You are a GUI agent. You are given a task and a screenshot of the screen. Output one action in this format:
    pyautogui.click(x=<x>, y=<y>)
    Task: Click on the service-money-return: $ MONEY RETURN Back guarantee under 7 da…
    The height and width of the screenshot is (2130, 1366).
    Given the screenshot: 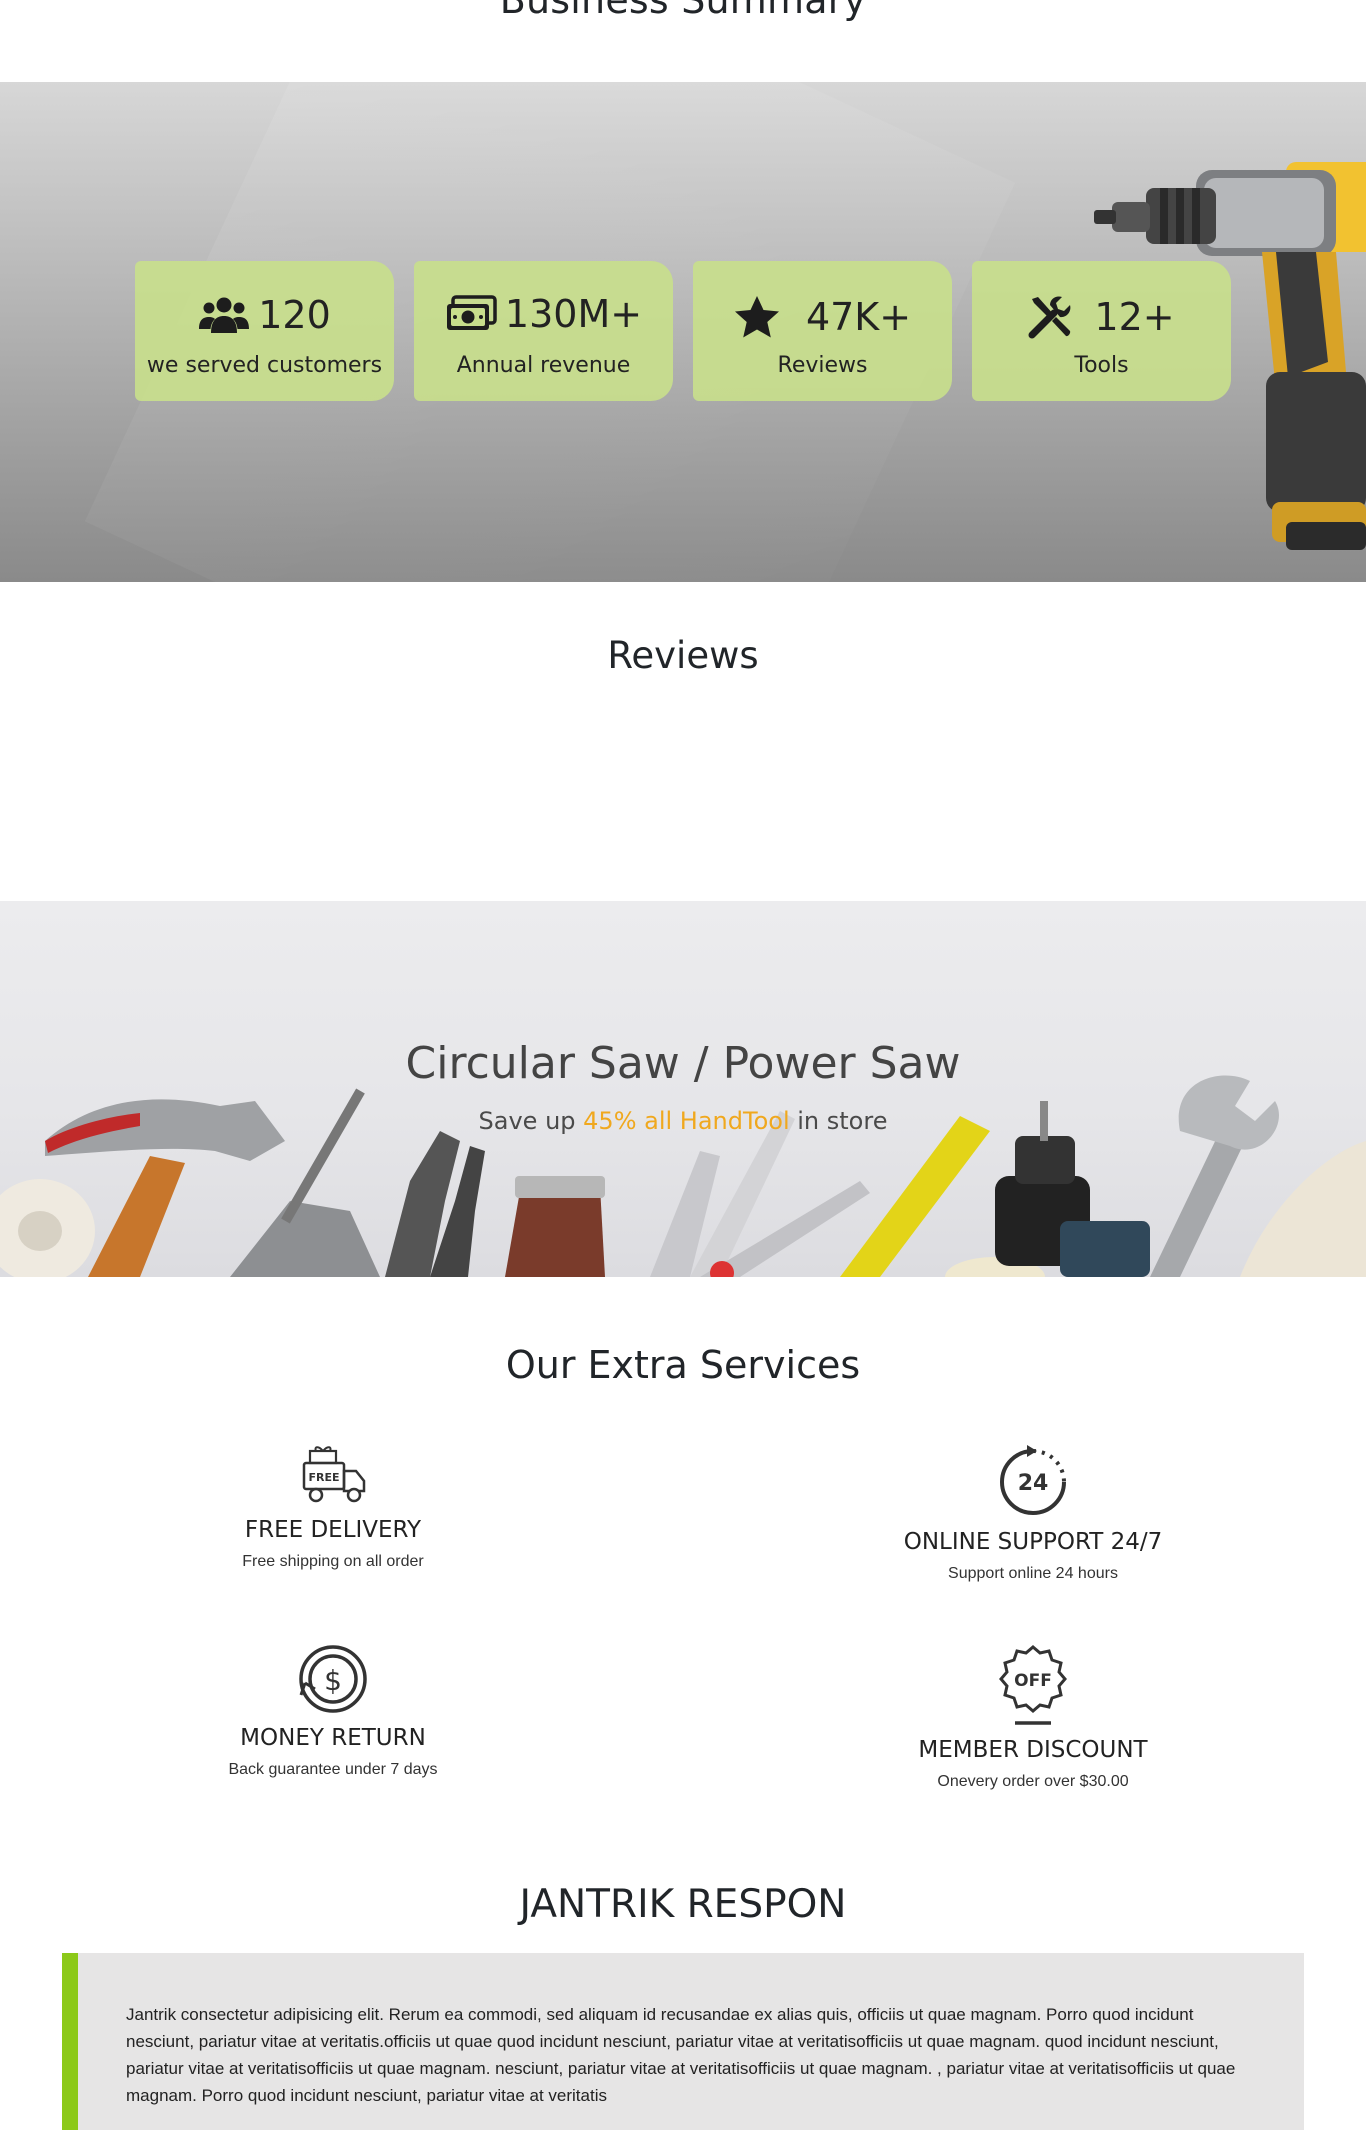 What is the action you would take?
    pyautogui.click(x=333, y=1711)
    